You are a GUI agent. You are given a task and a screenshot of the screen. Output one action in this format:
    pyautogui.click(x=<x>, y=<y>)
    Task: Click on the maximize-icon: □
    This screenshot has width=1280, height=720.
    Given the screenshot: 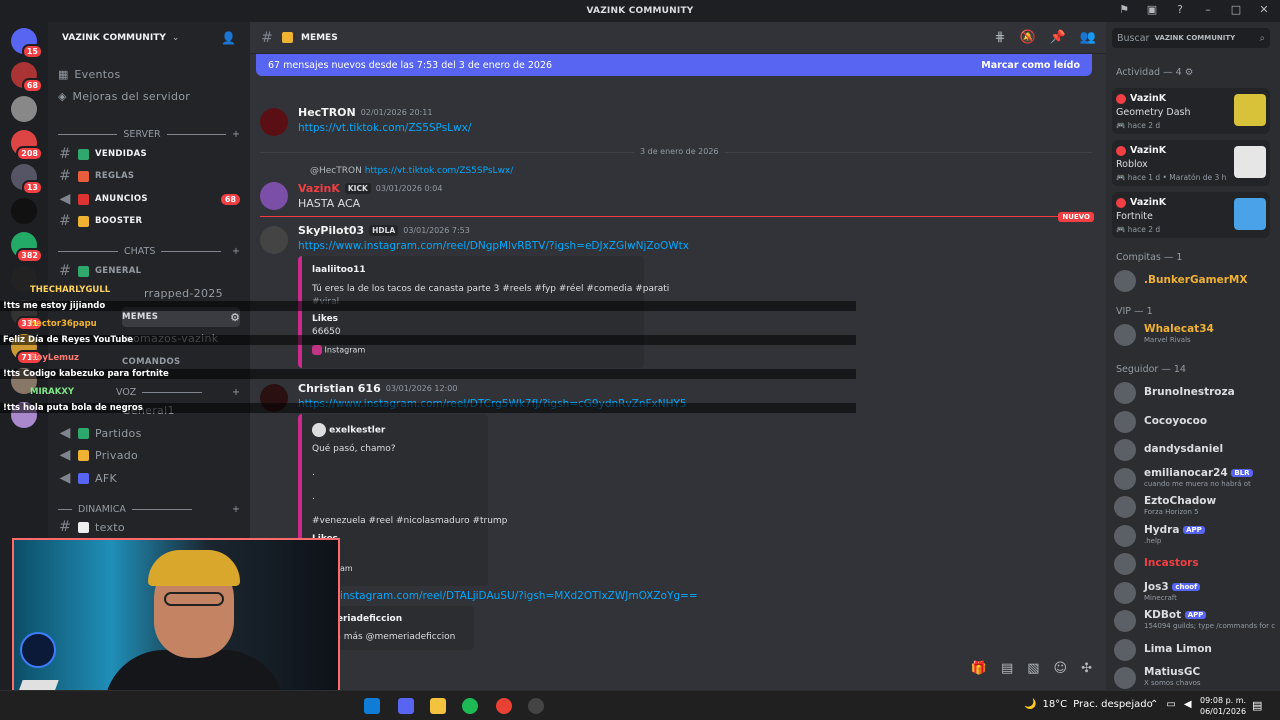 What is the action you would take?
    pyautogui.click(x=1236, y=9)
    